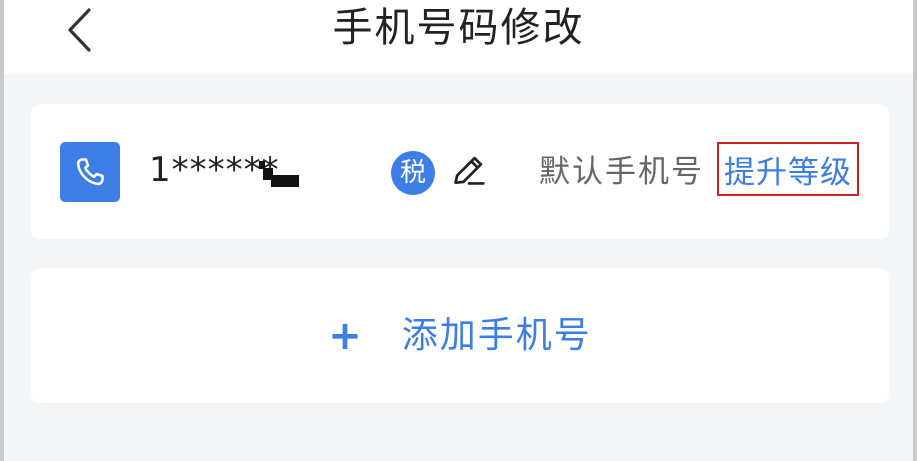 The height and width of the screenshot is (461, 917). Describe the element at coordinates (214, 170) in the screenshot. I see `phone-number: 1******` at that location.